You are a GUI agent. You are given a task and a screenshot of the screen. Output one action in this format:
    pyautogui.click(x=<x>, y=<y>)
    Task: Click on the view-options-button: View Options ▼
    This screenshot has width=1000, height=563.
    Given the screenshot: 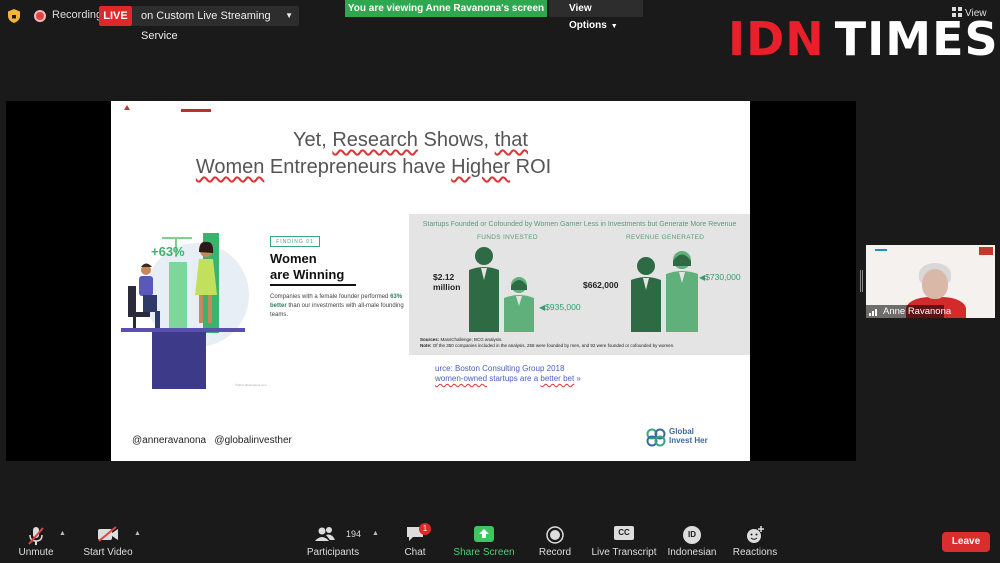 What is the action you would take?
    pyautogui.click(x=596, y=15)
    